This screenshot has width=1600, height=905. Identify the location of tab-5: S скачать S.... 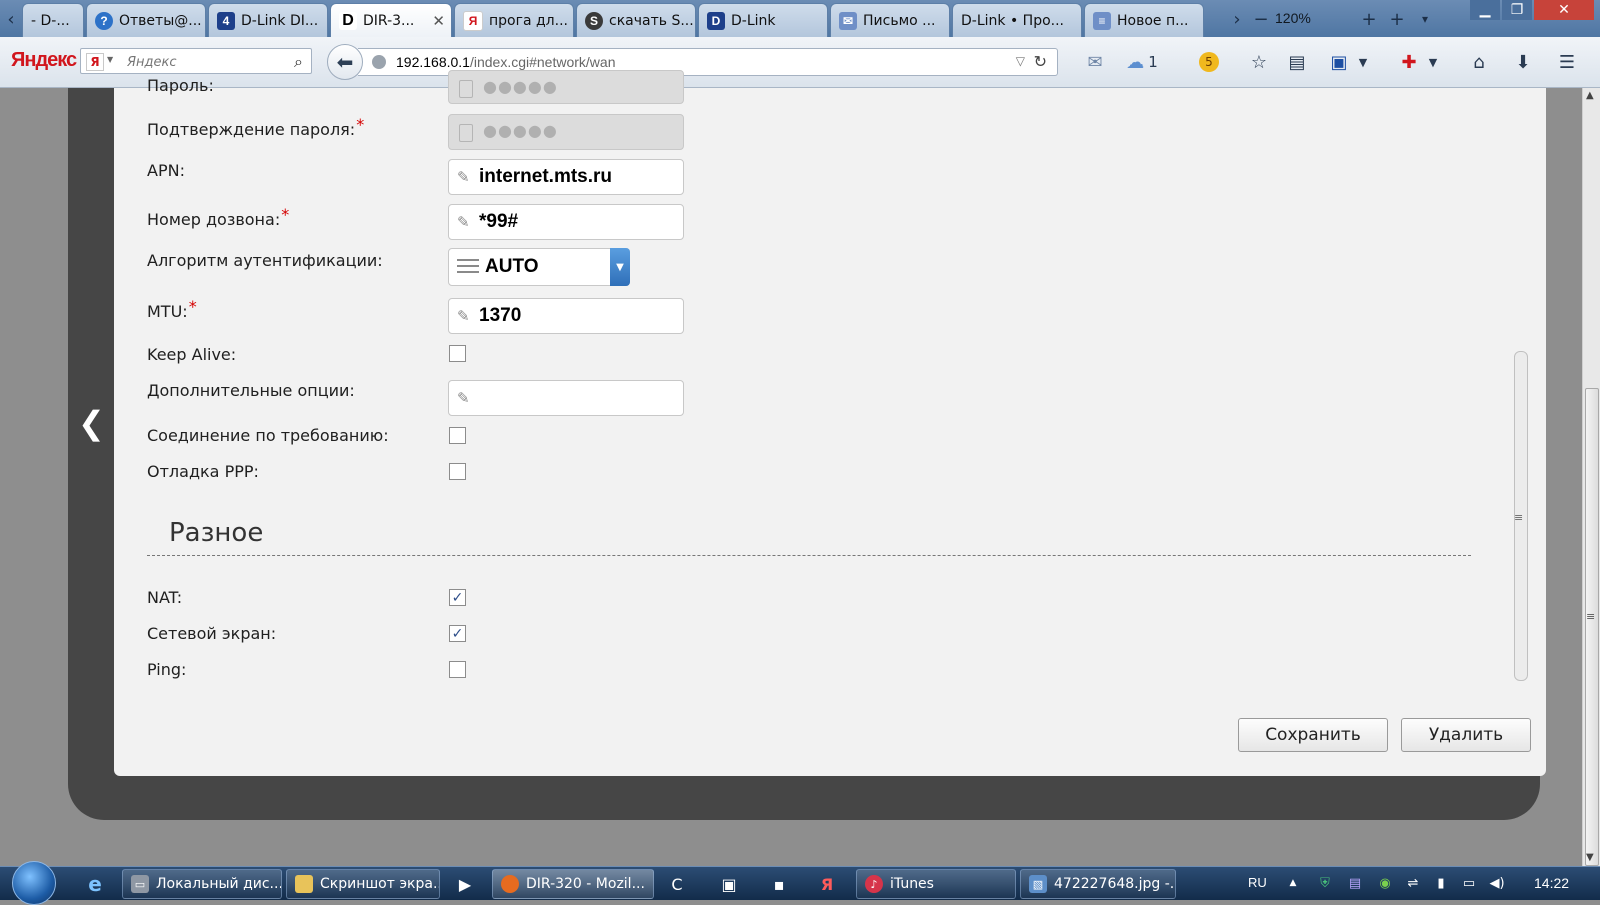
(636, 20).